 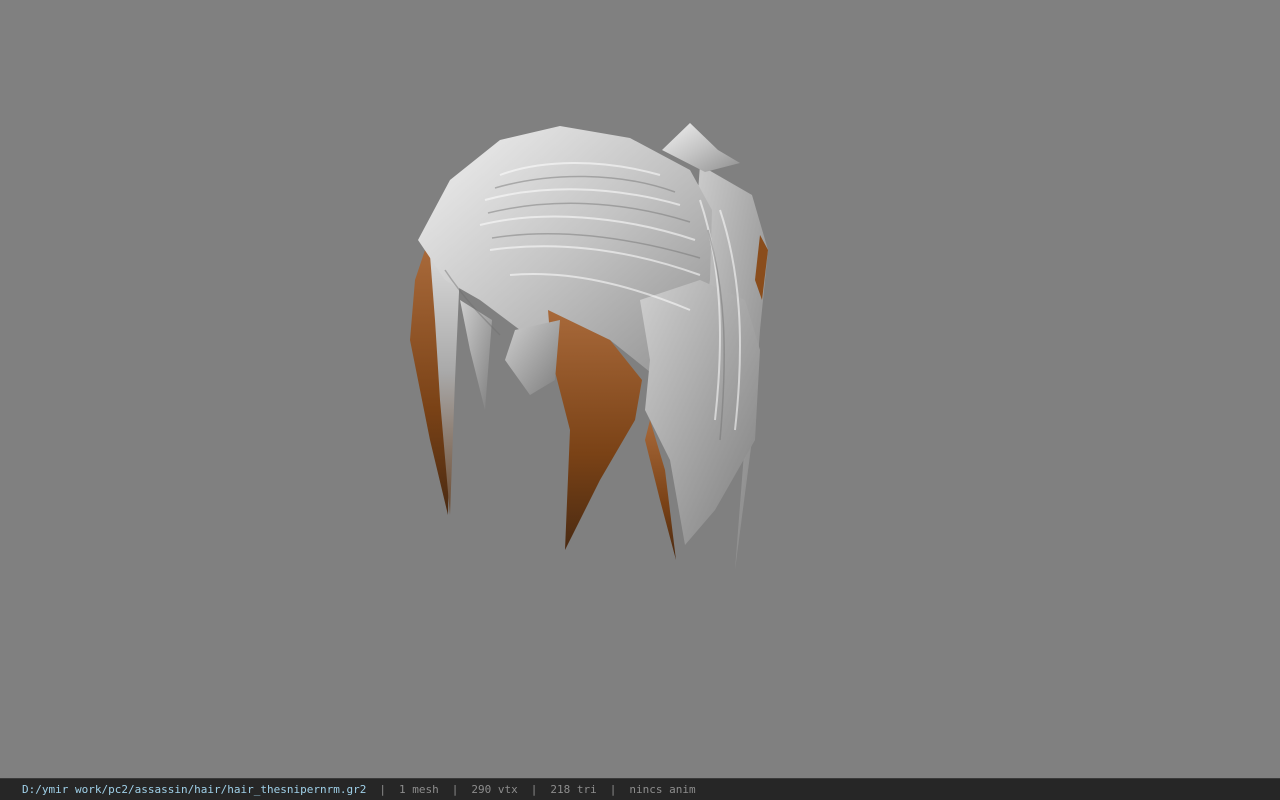 What do you see at coordinates (494, 789) in the screenshot?
I see `vertex-count: 290 vtx` at bounding box center [494, 789].